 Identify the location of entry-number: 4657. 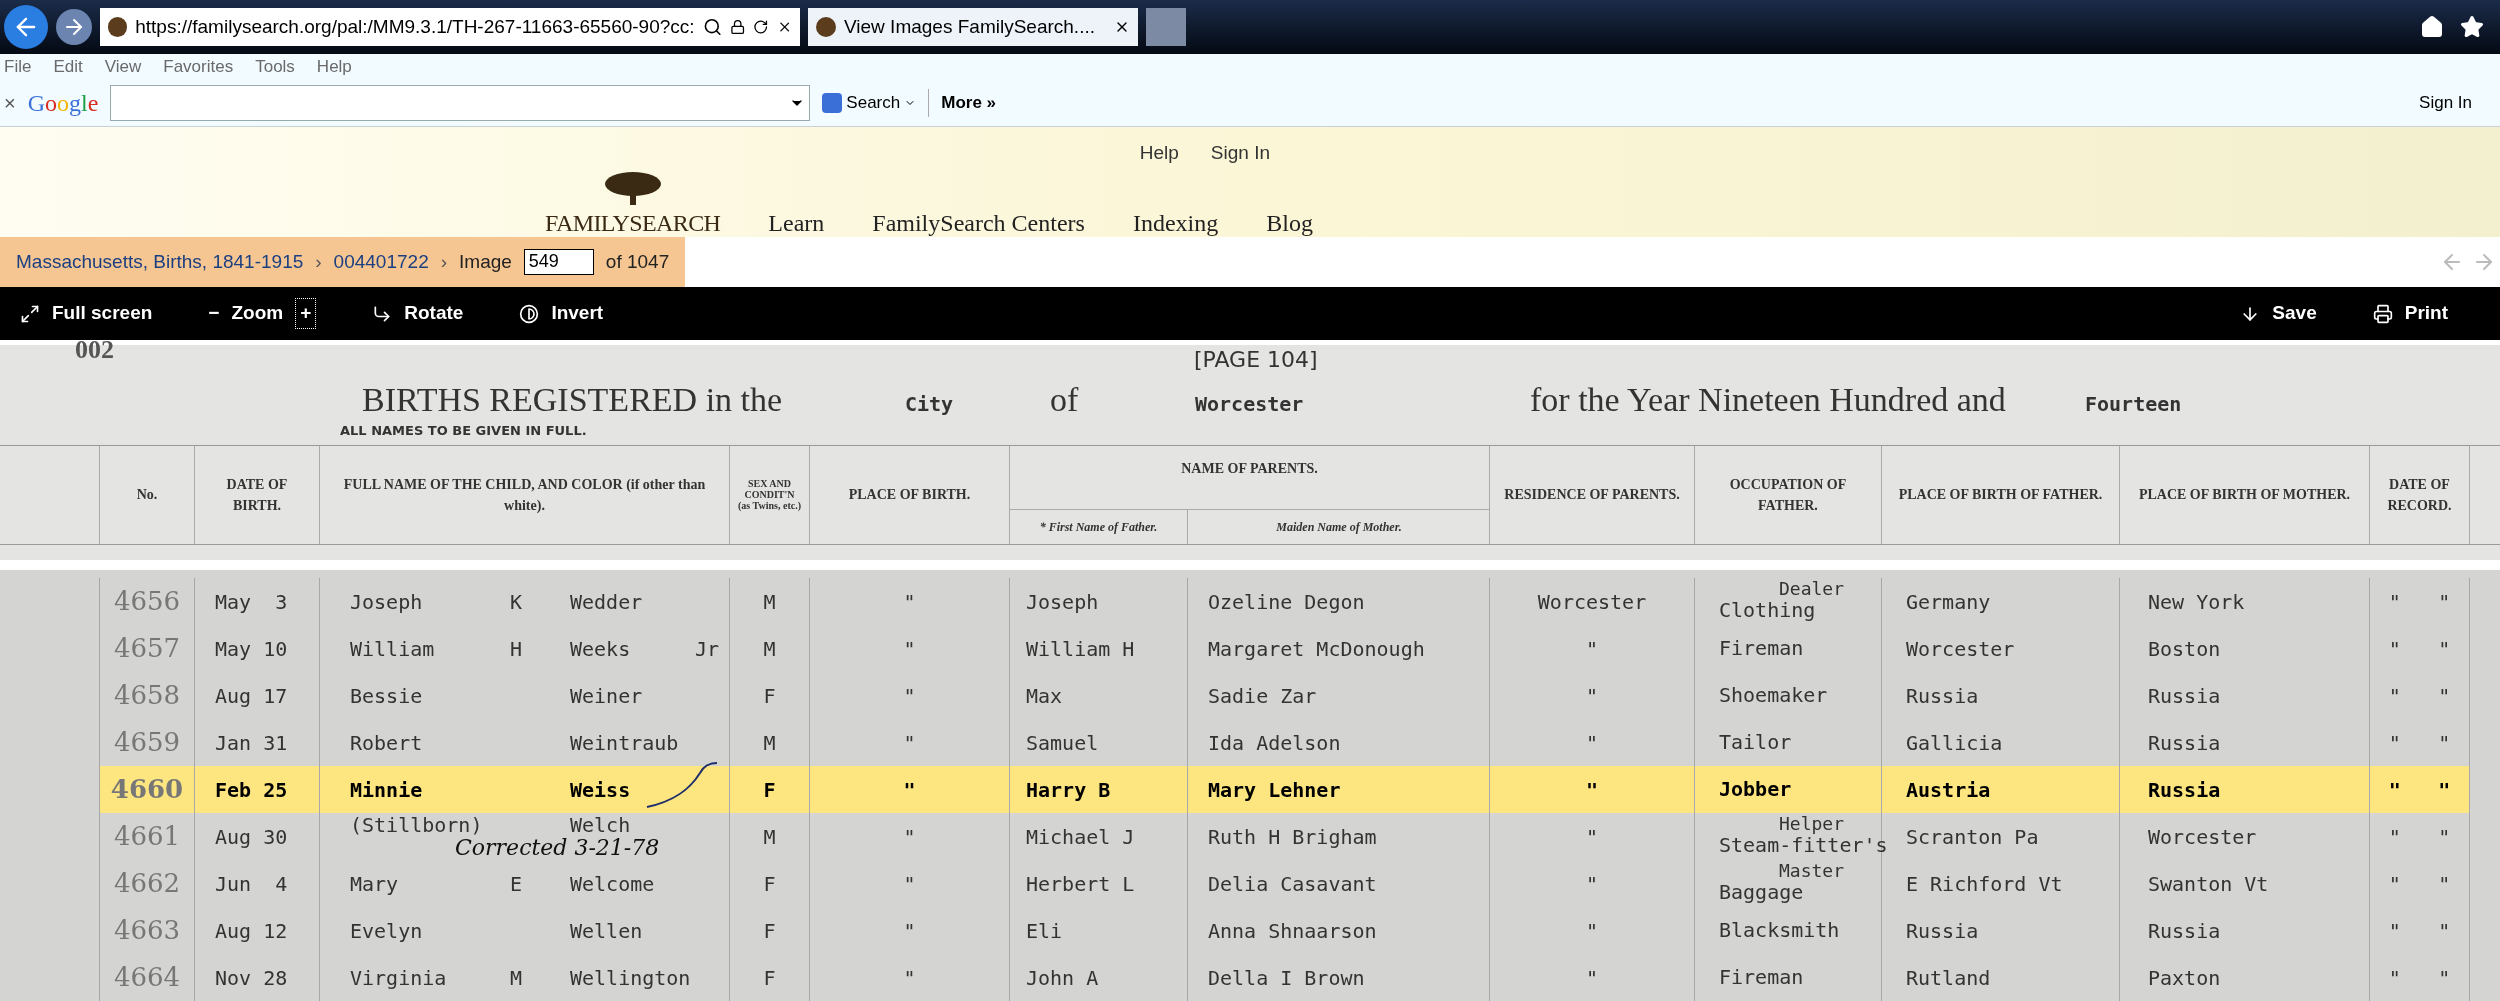
(147, 648).